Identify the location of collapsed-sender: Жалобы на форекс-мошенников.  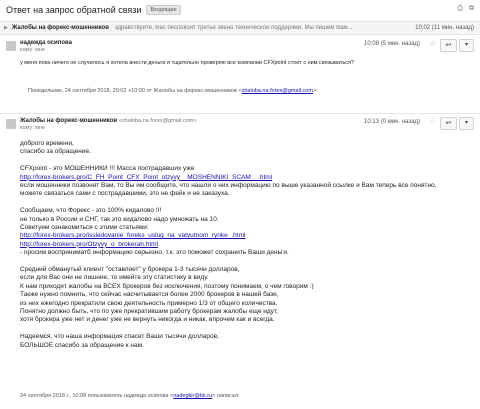
(60, 28).